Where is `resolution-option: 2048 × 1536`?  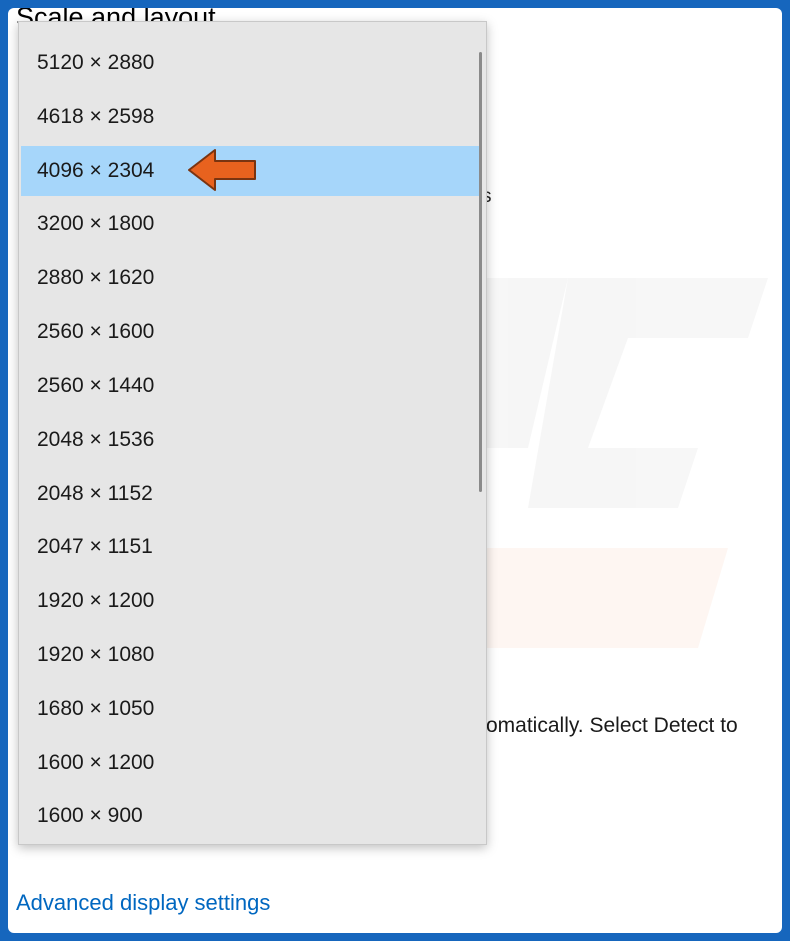
resolution-option: 2048 × 1536 is located at coordinates (250, 440).